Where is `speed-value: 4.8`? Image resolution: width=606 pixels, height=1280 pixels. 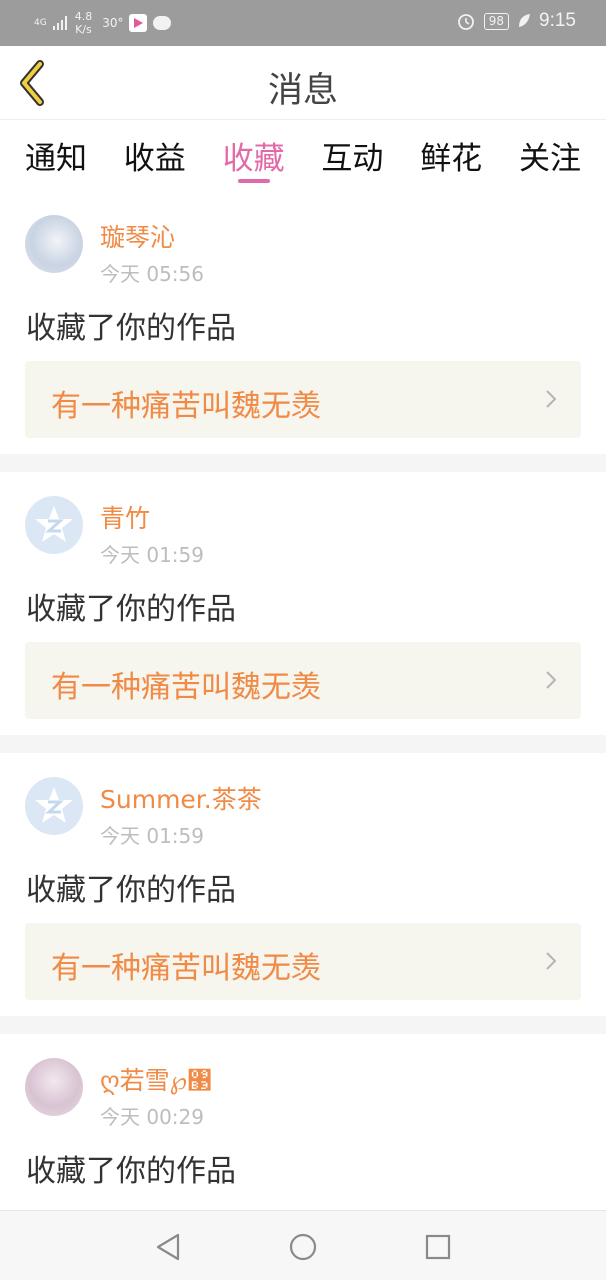
speed-value: 4.8 is located at coordinates (83, 16).